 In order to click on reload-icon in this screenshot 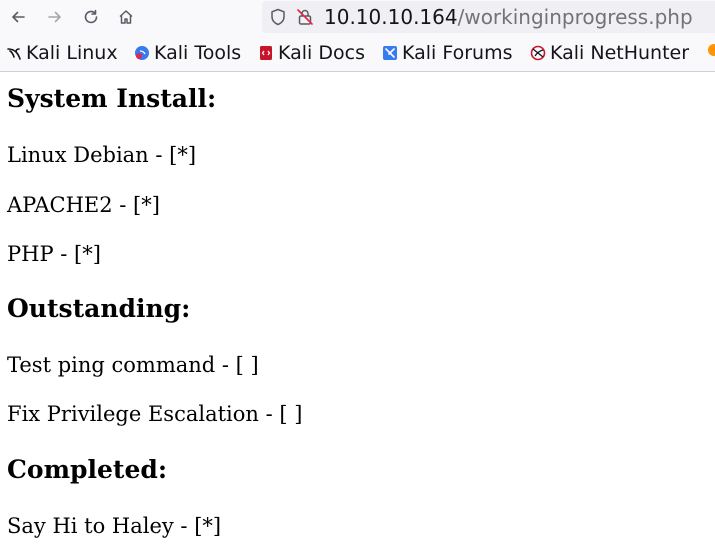, I will do `click(91, 16)`.